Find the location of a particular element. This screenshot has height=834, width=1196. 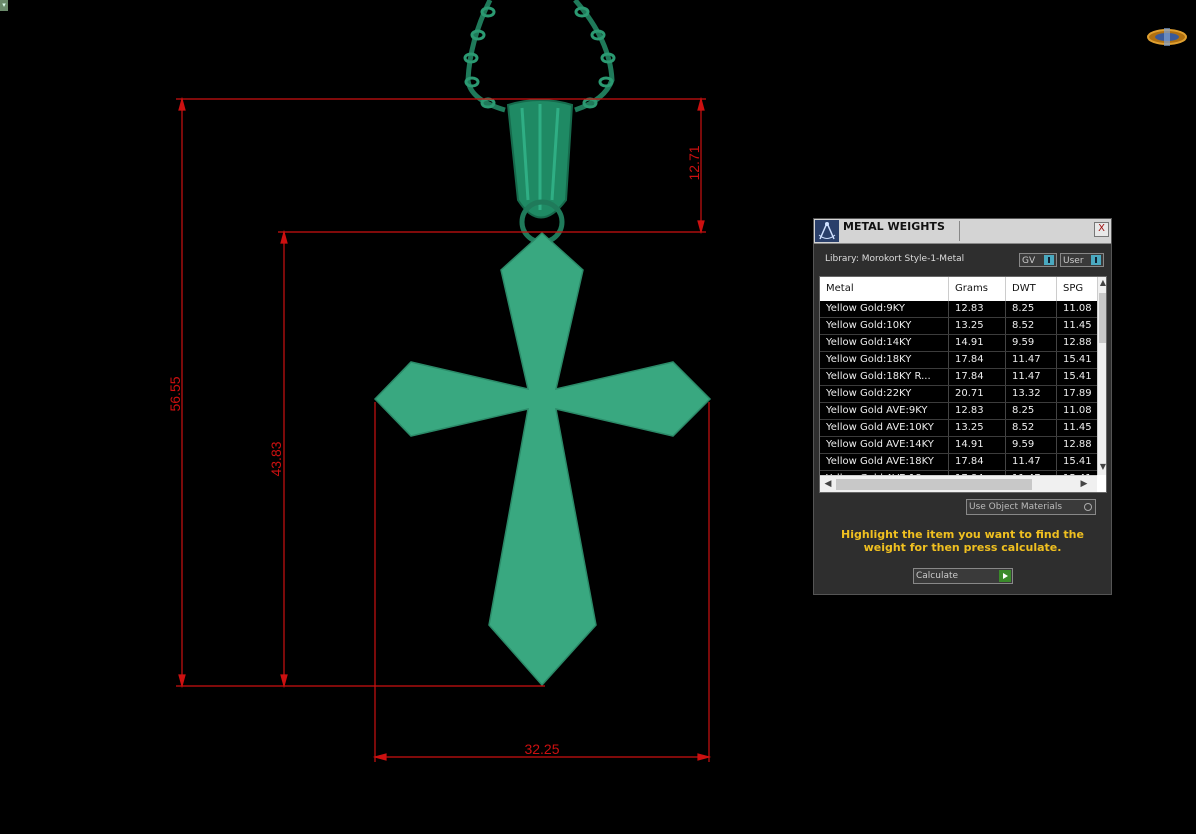

cell-metal: Yellow Gold:22KY is located at coordinates (884, 394).